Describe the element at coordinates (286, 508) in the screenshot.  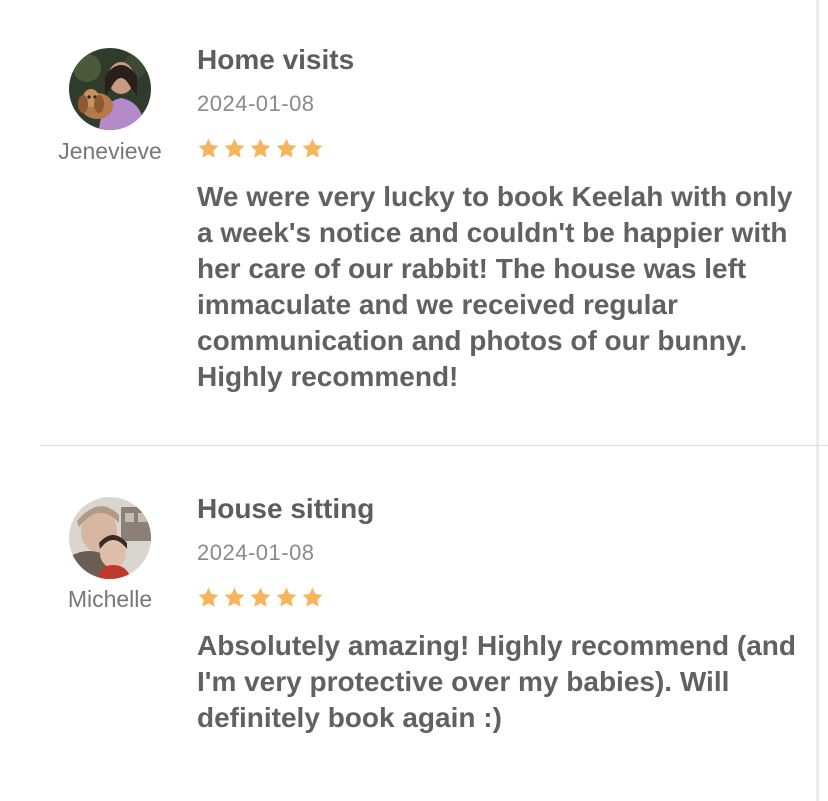
I see `service-type: House sitting` at that location.